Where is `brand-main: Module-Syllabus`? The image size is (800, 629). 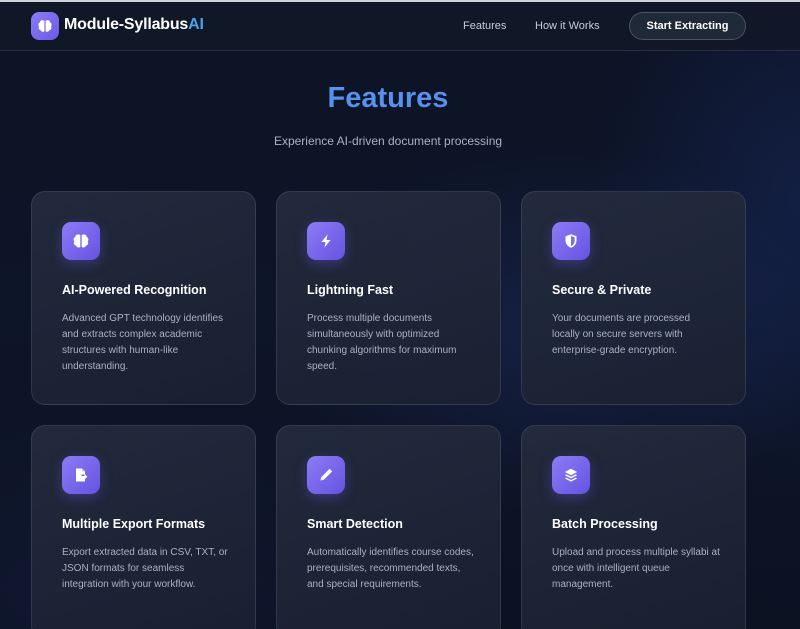
brand-main: Module-Syllabus is located at coordinates (126, 24).